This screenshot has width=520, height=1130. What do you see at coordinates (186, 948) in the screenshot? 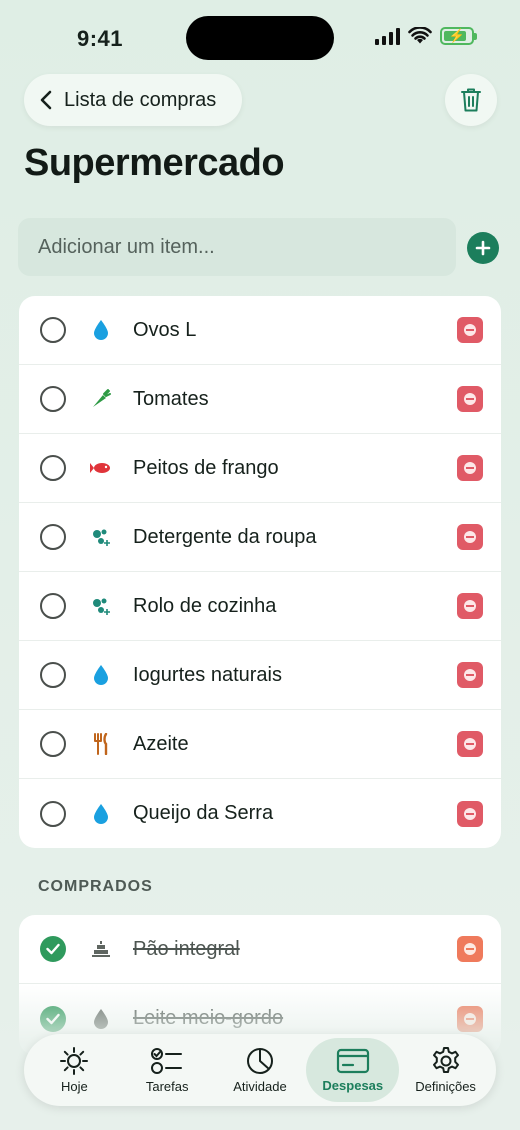
I see `item-label: Pão integral` at bounding box center [186, 948].